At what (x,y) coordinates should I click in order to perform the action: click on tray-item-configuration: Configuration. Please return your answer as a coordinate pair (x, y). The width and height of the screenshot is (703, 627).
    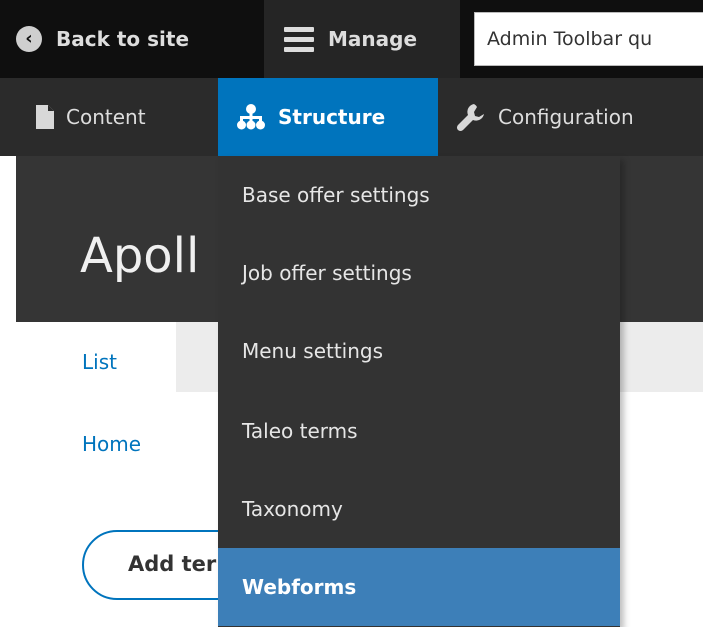
    Looking at the image, I should click on (545, 117).